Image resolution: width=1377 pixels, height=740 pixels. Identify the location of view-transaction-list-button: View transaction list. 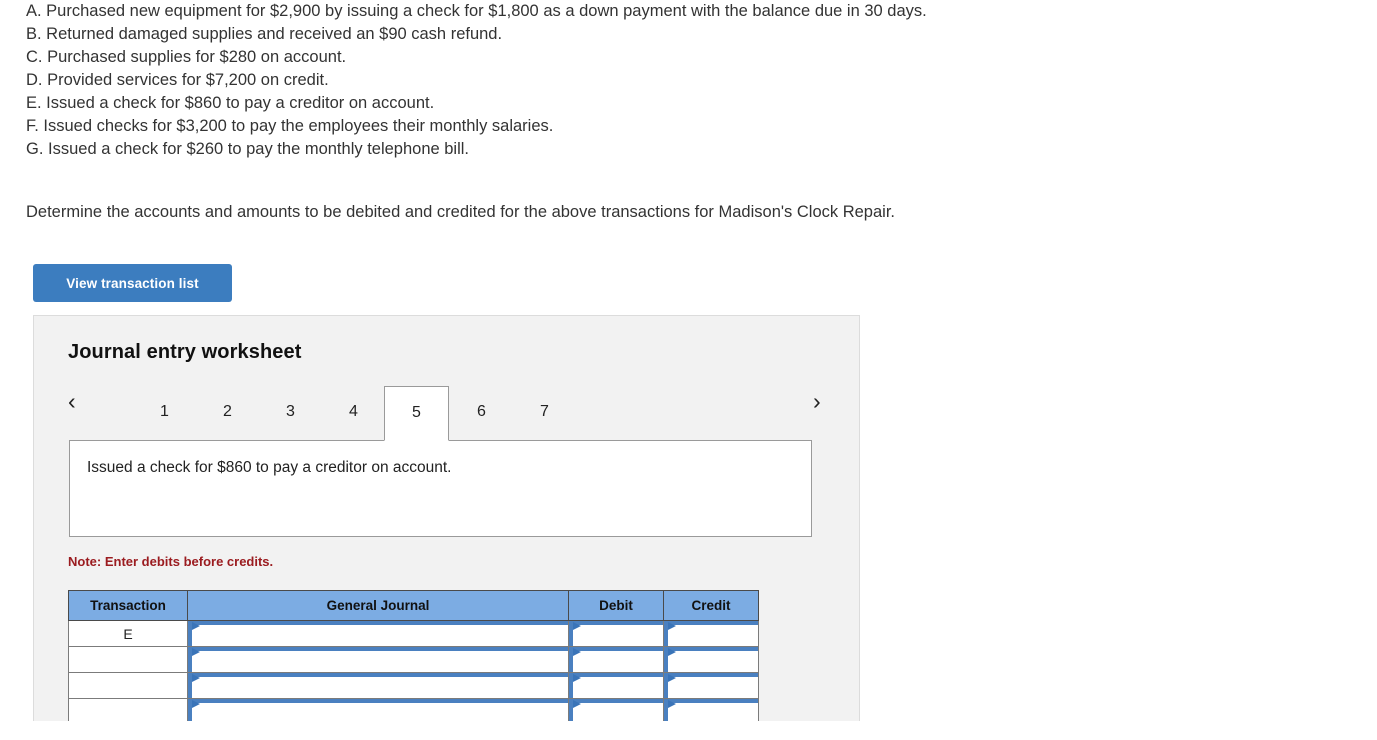
(132, 283).